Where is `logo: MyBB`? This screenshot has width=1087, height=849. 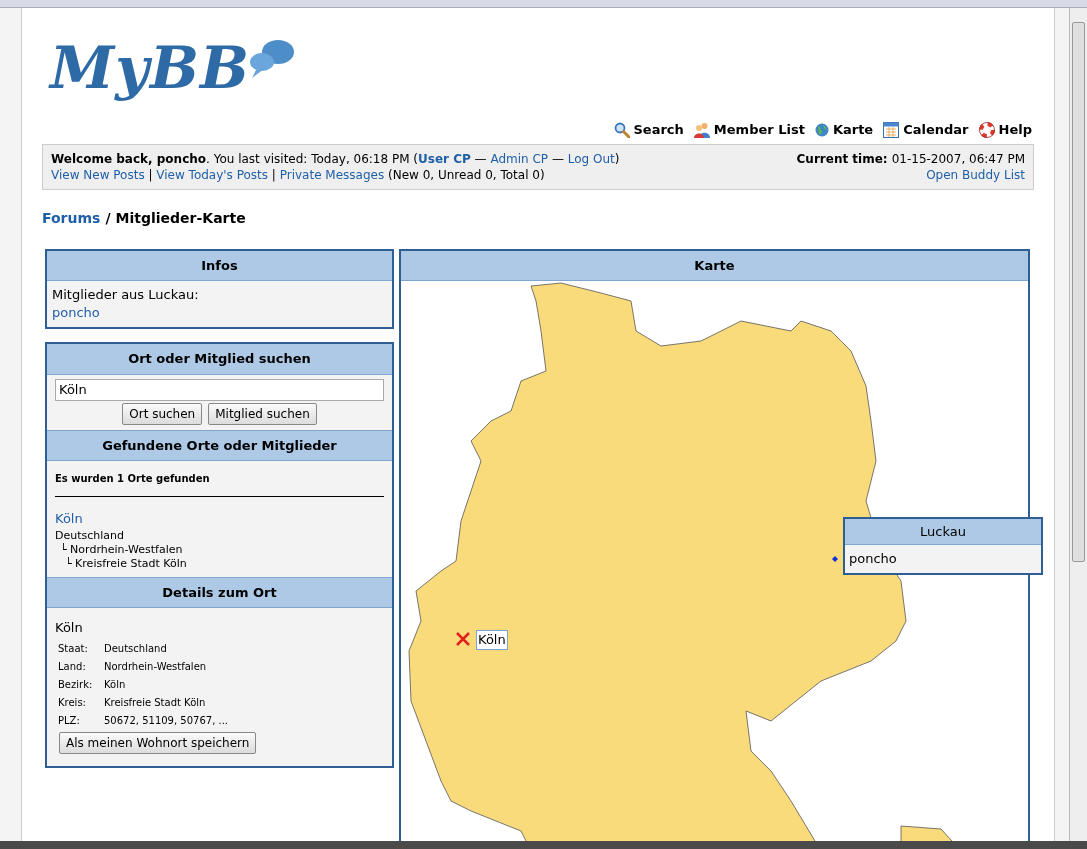
logo: MyBB is located at coordinates (150, 68).